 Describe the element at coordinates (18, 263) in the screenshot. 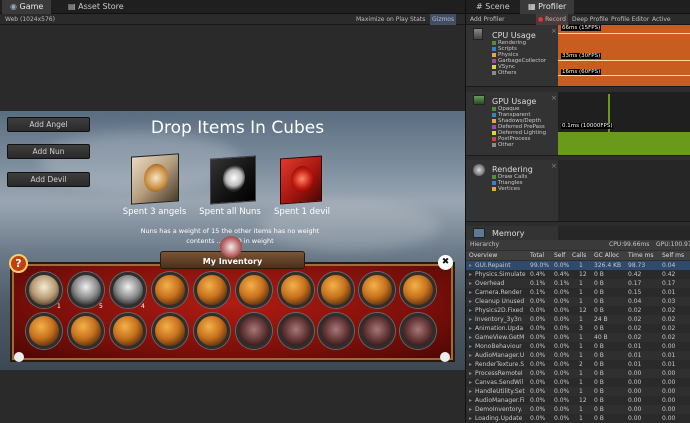

I see `help-icon: ?` at that location.